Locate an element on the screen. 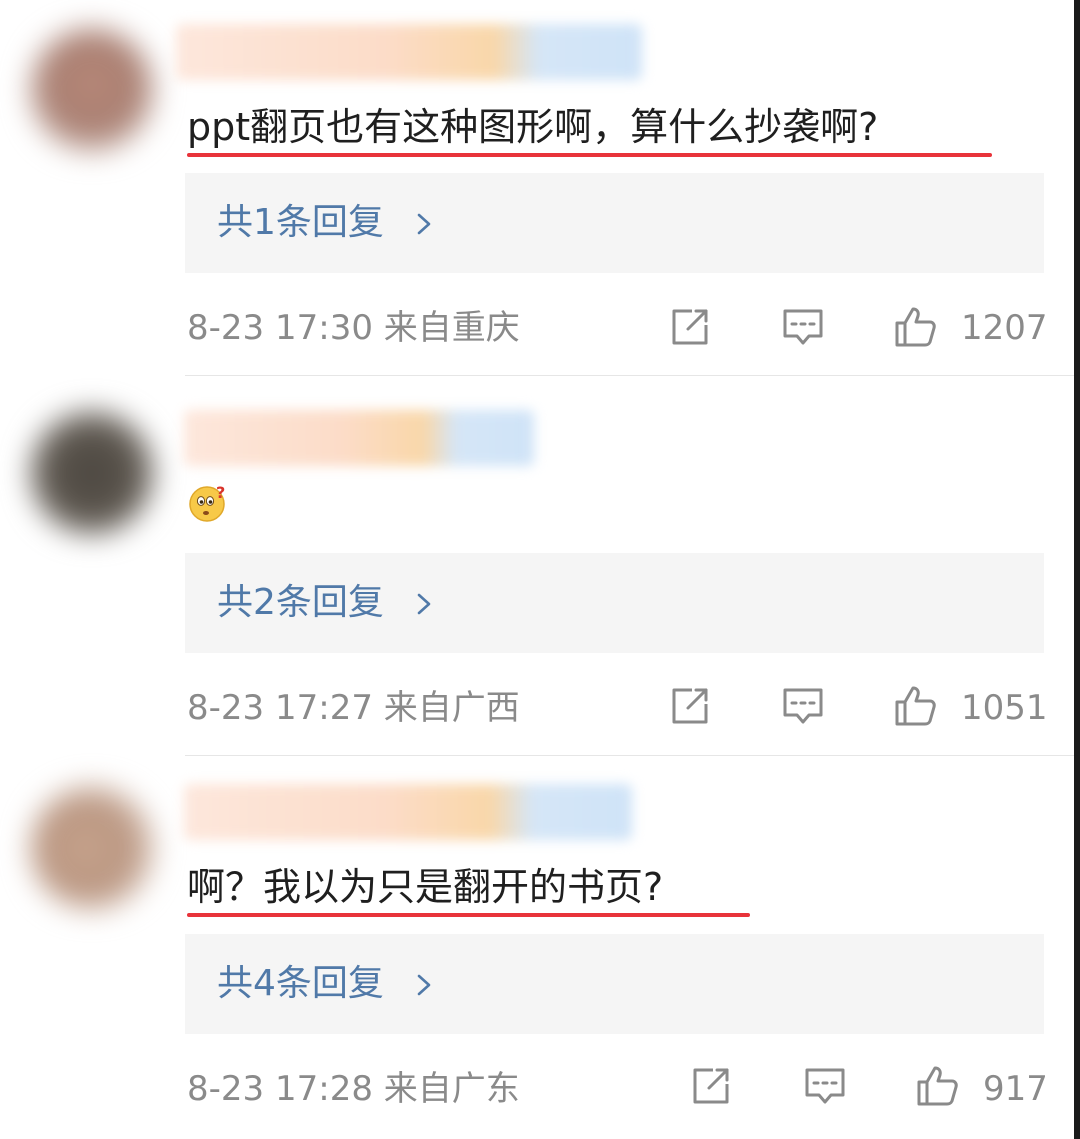  comment-time: 8-23 17:28 is located at coordinates (280, 1089).